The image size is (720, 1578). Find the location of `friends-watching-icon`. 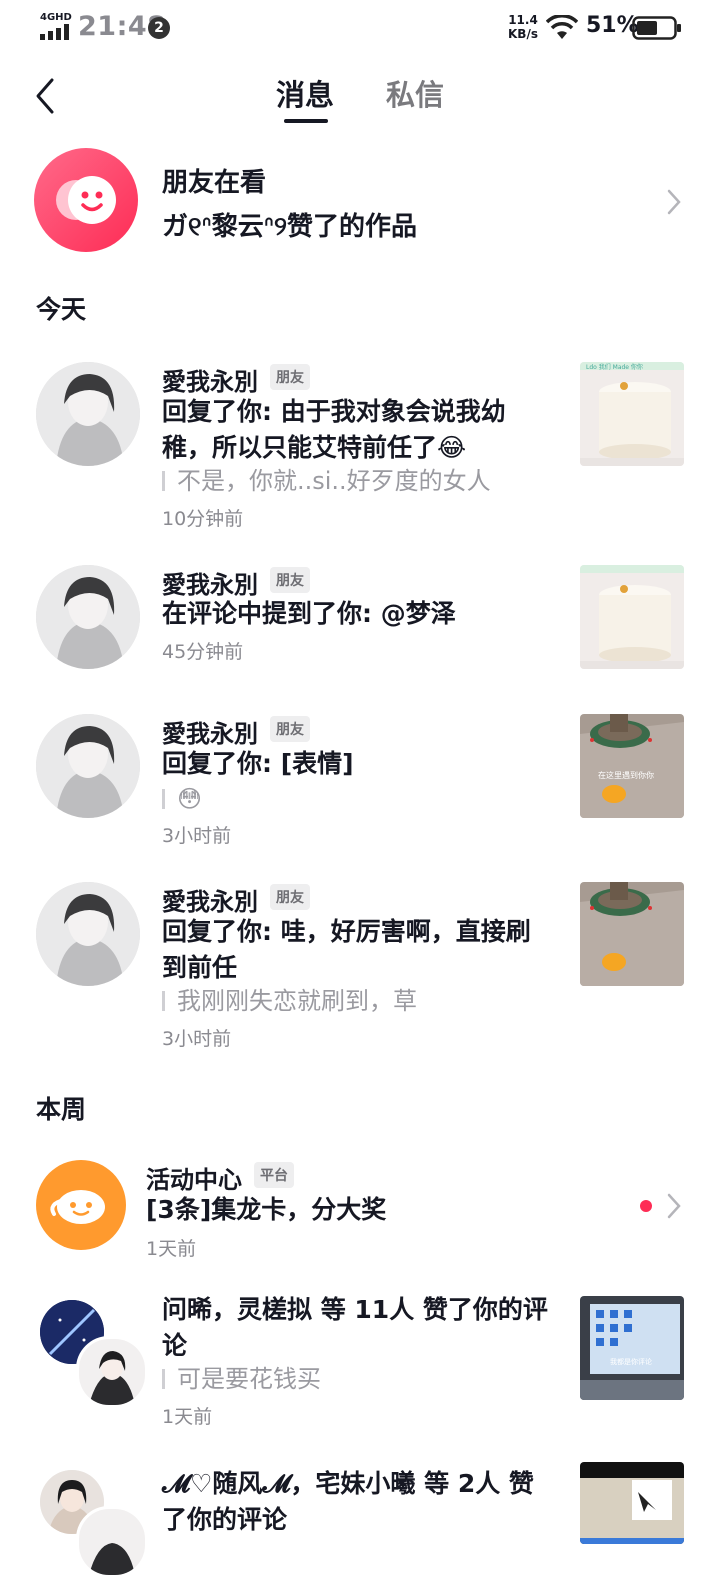

friends-watching-icon is located at coordinates (86, 200).